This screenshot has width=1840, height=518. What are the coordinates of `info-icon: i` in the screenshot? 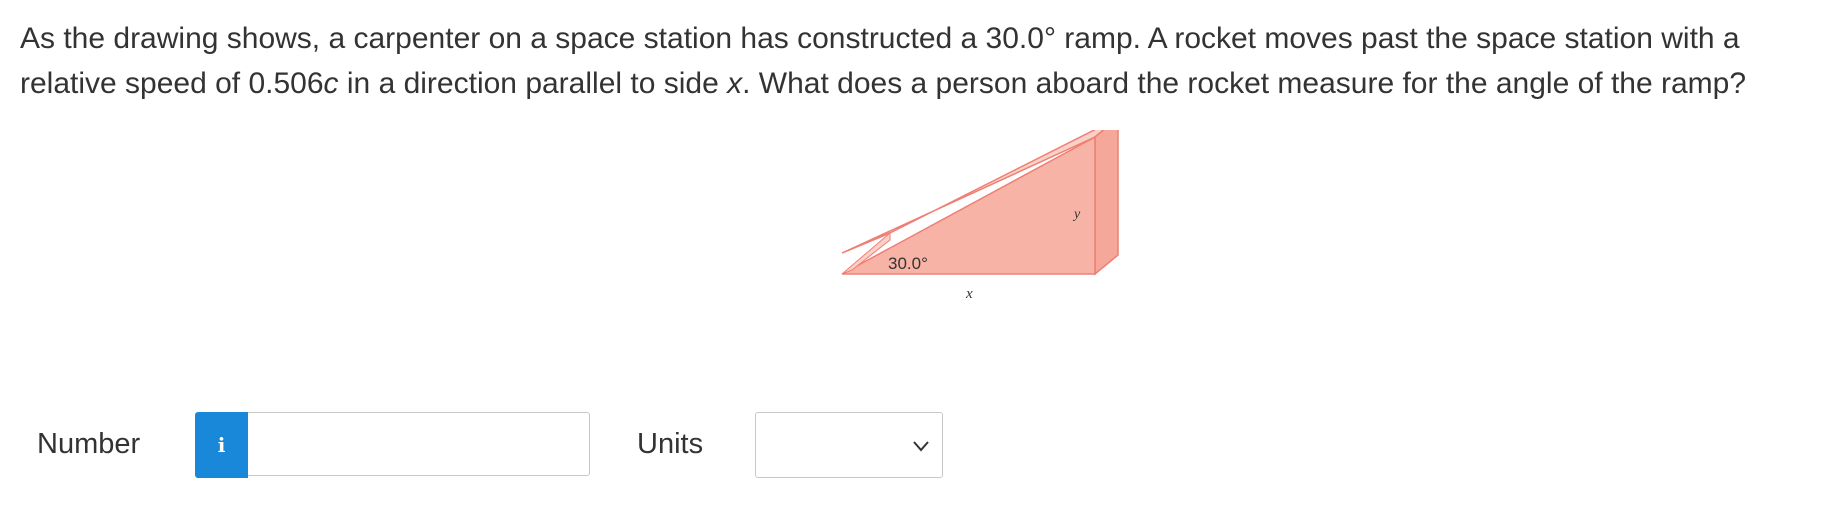 It's located at (221, 445).